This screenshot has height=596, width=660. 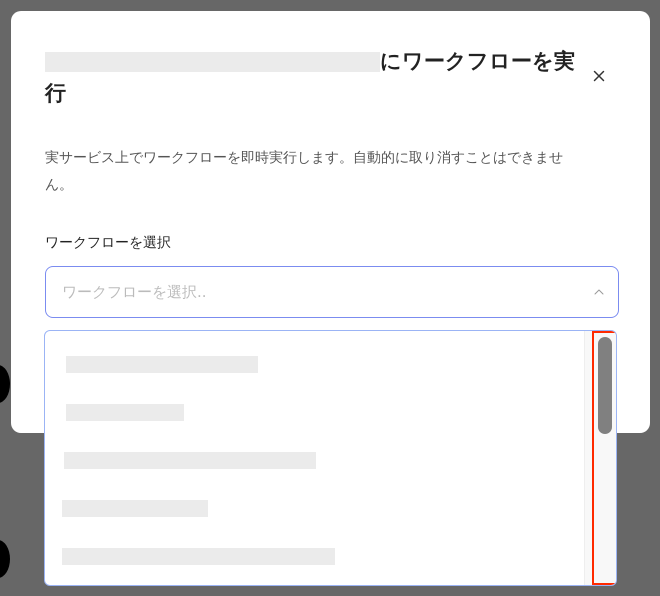 What do you see at coordinates (108, 243) in the screenshot?
I see `field-label: ワークフローを選択` at bounding box center [108, 243].